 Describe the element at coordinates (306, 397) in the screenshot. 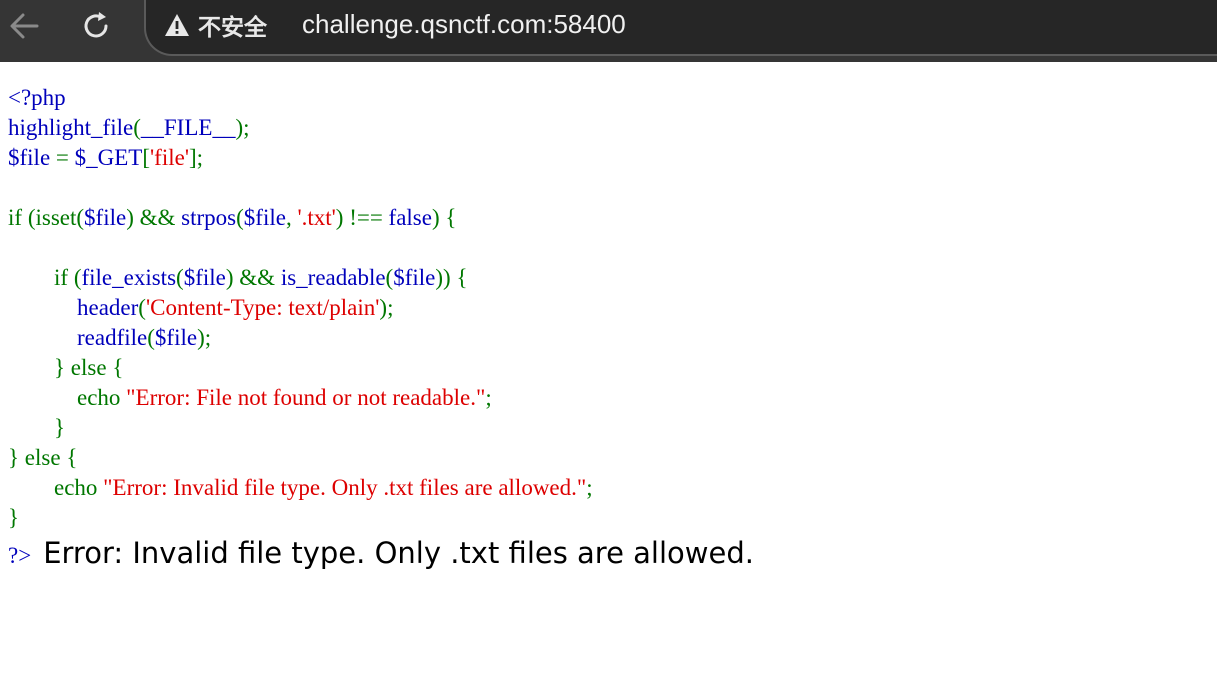

I see `code-token: "Error: File not found or not readable."` at that location.